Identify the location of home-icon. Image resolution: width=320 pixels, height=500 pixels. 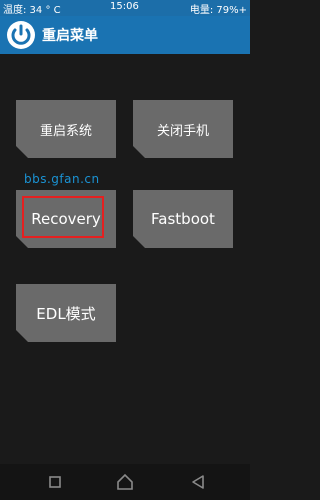
(125, 482).